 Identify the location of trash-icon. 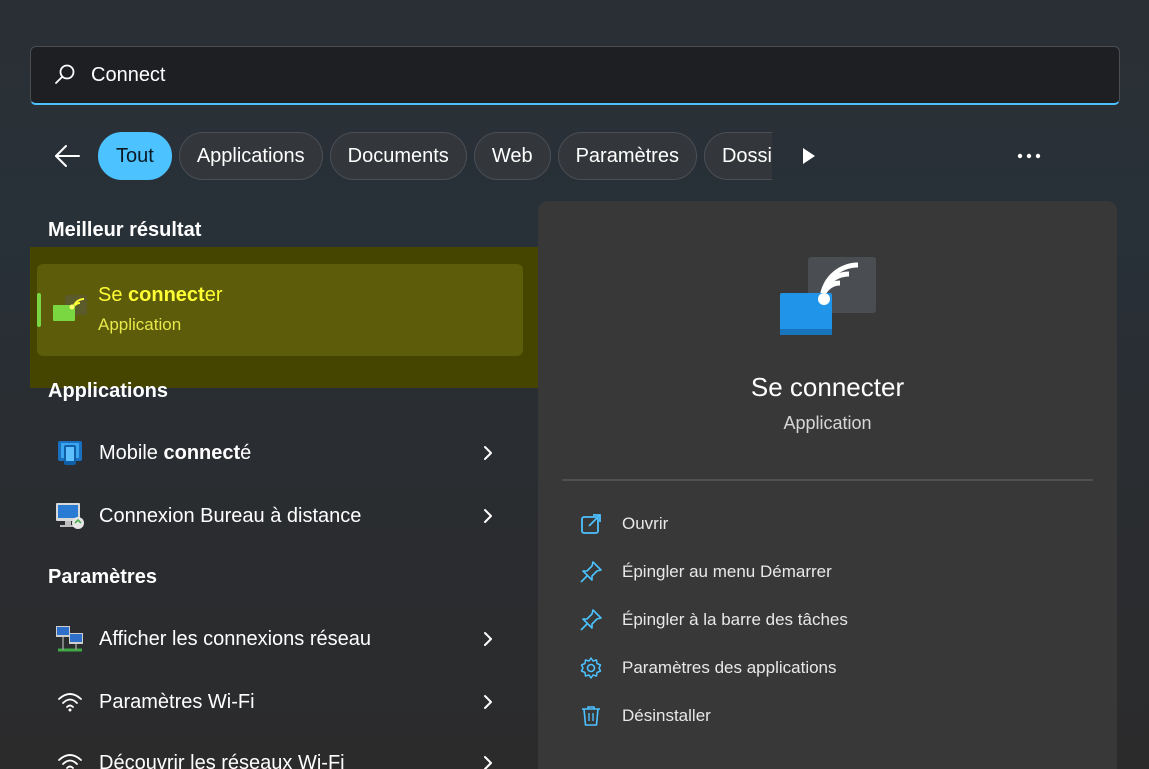
(591, 716).